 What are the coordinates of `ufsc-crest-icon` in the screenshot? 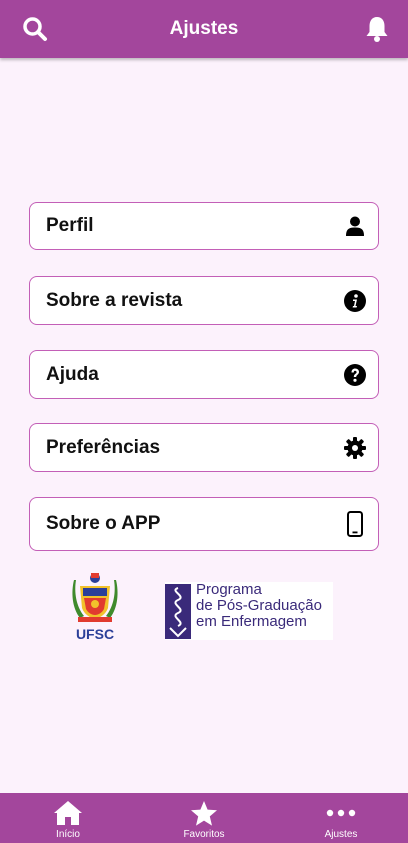 It's located at (95, 597).